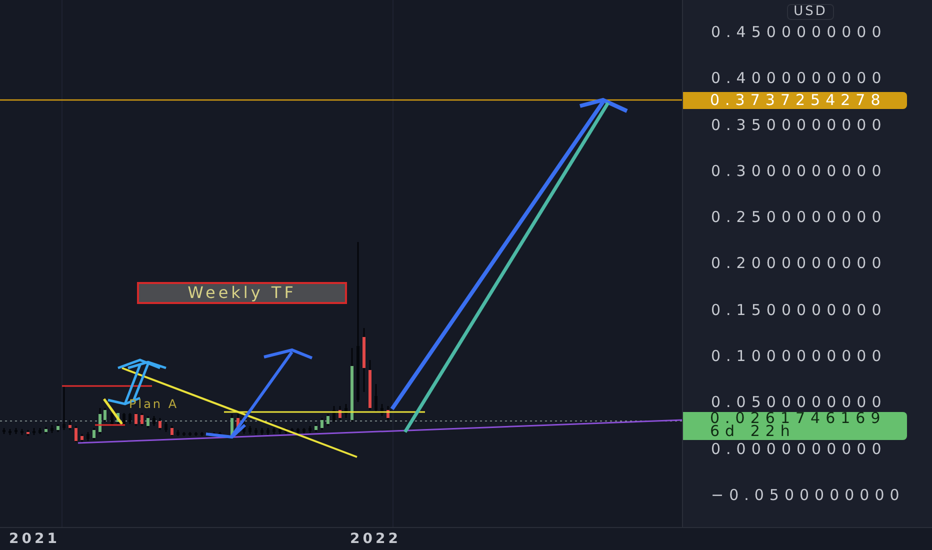 The height and width of the screenshot is (550, 932). Describe the element at coordinates (799, 171) in the screenshot. I see `price-label: 0.3000000000` at that location.